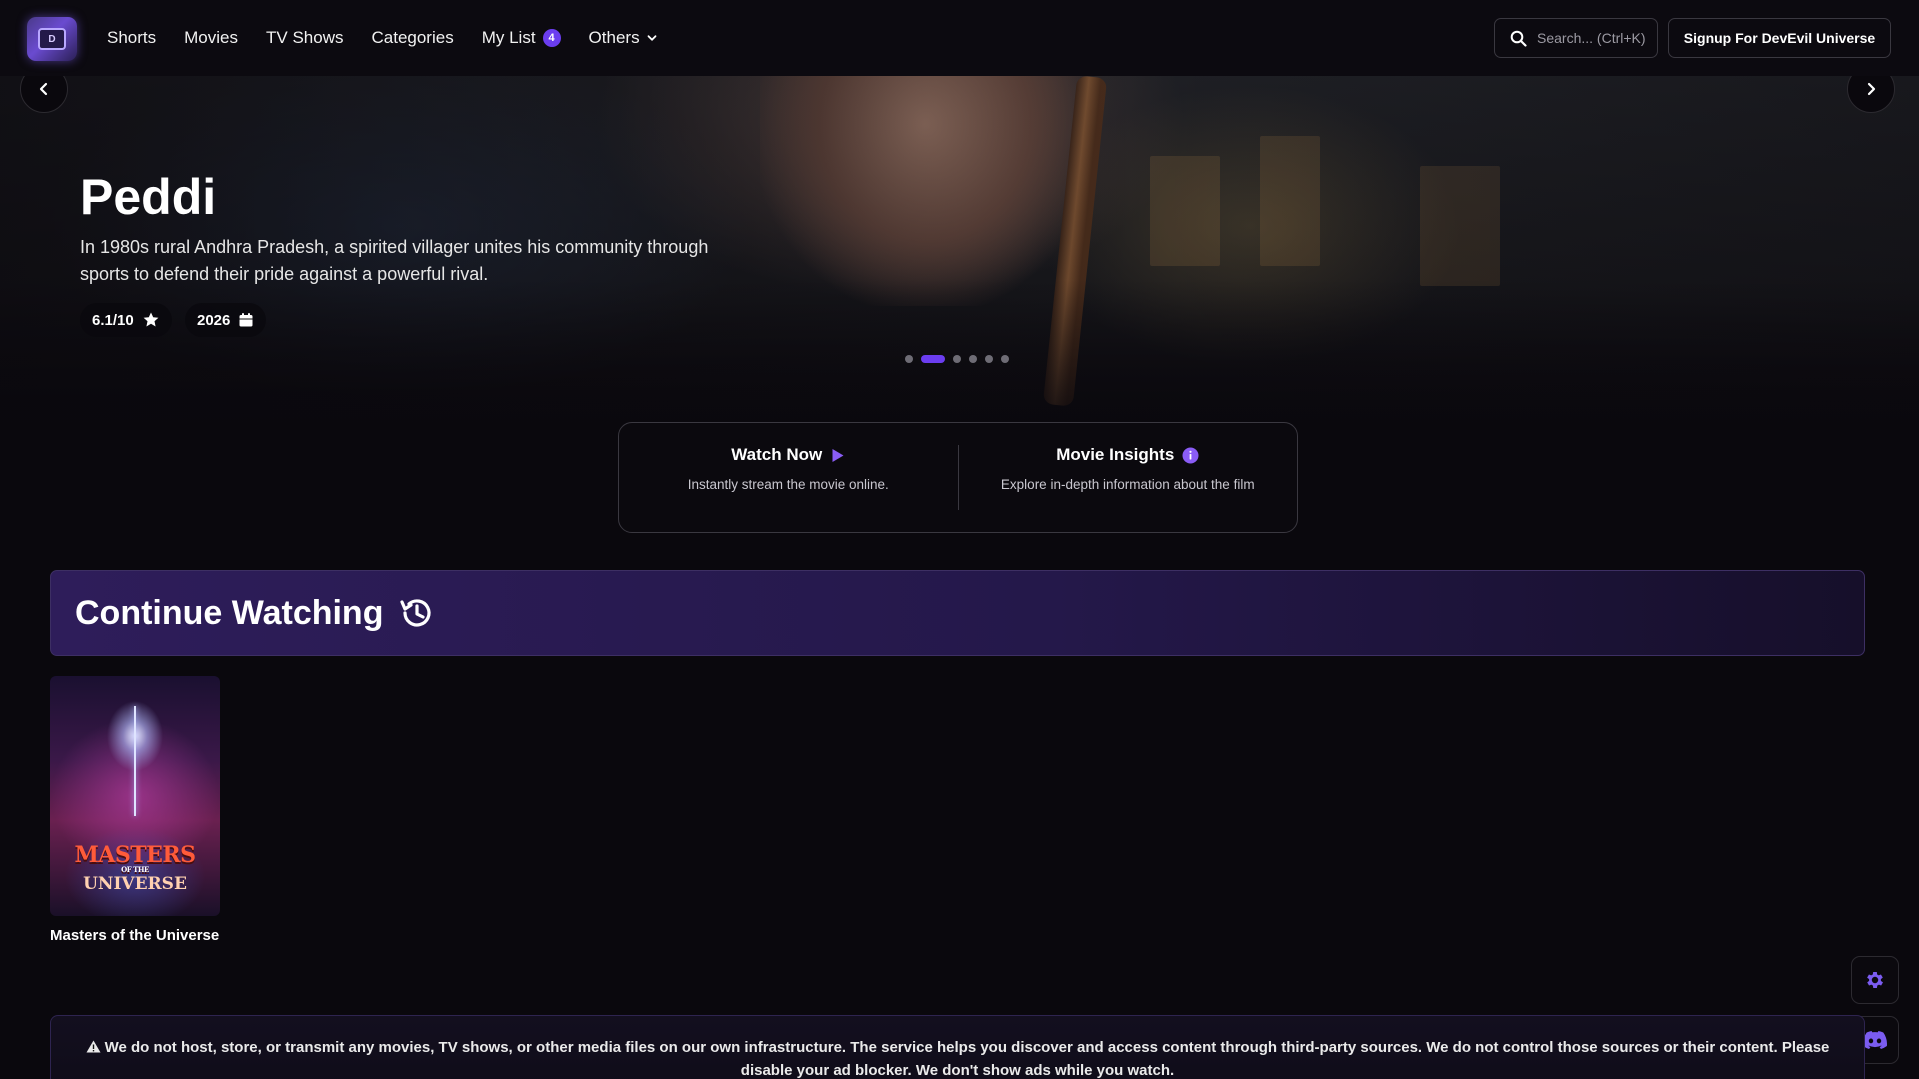  What do you see at coordinates (933, 359) in the screenshot?
I see `carousel-dot-active` at bounding box center [933, 359].